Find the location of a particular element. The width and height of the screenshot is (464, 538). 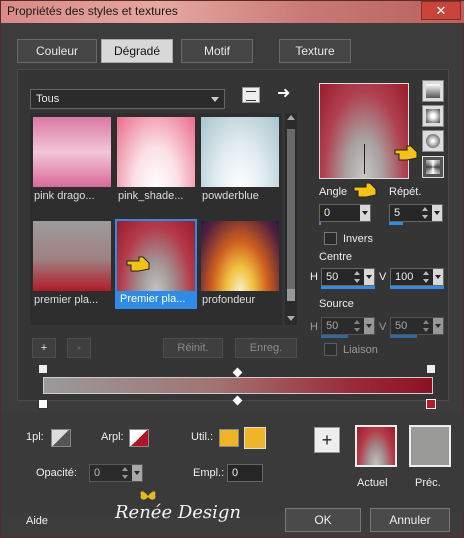

invert-checkbox is located at coordinates (330, 238).